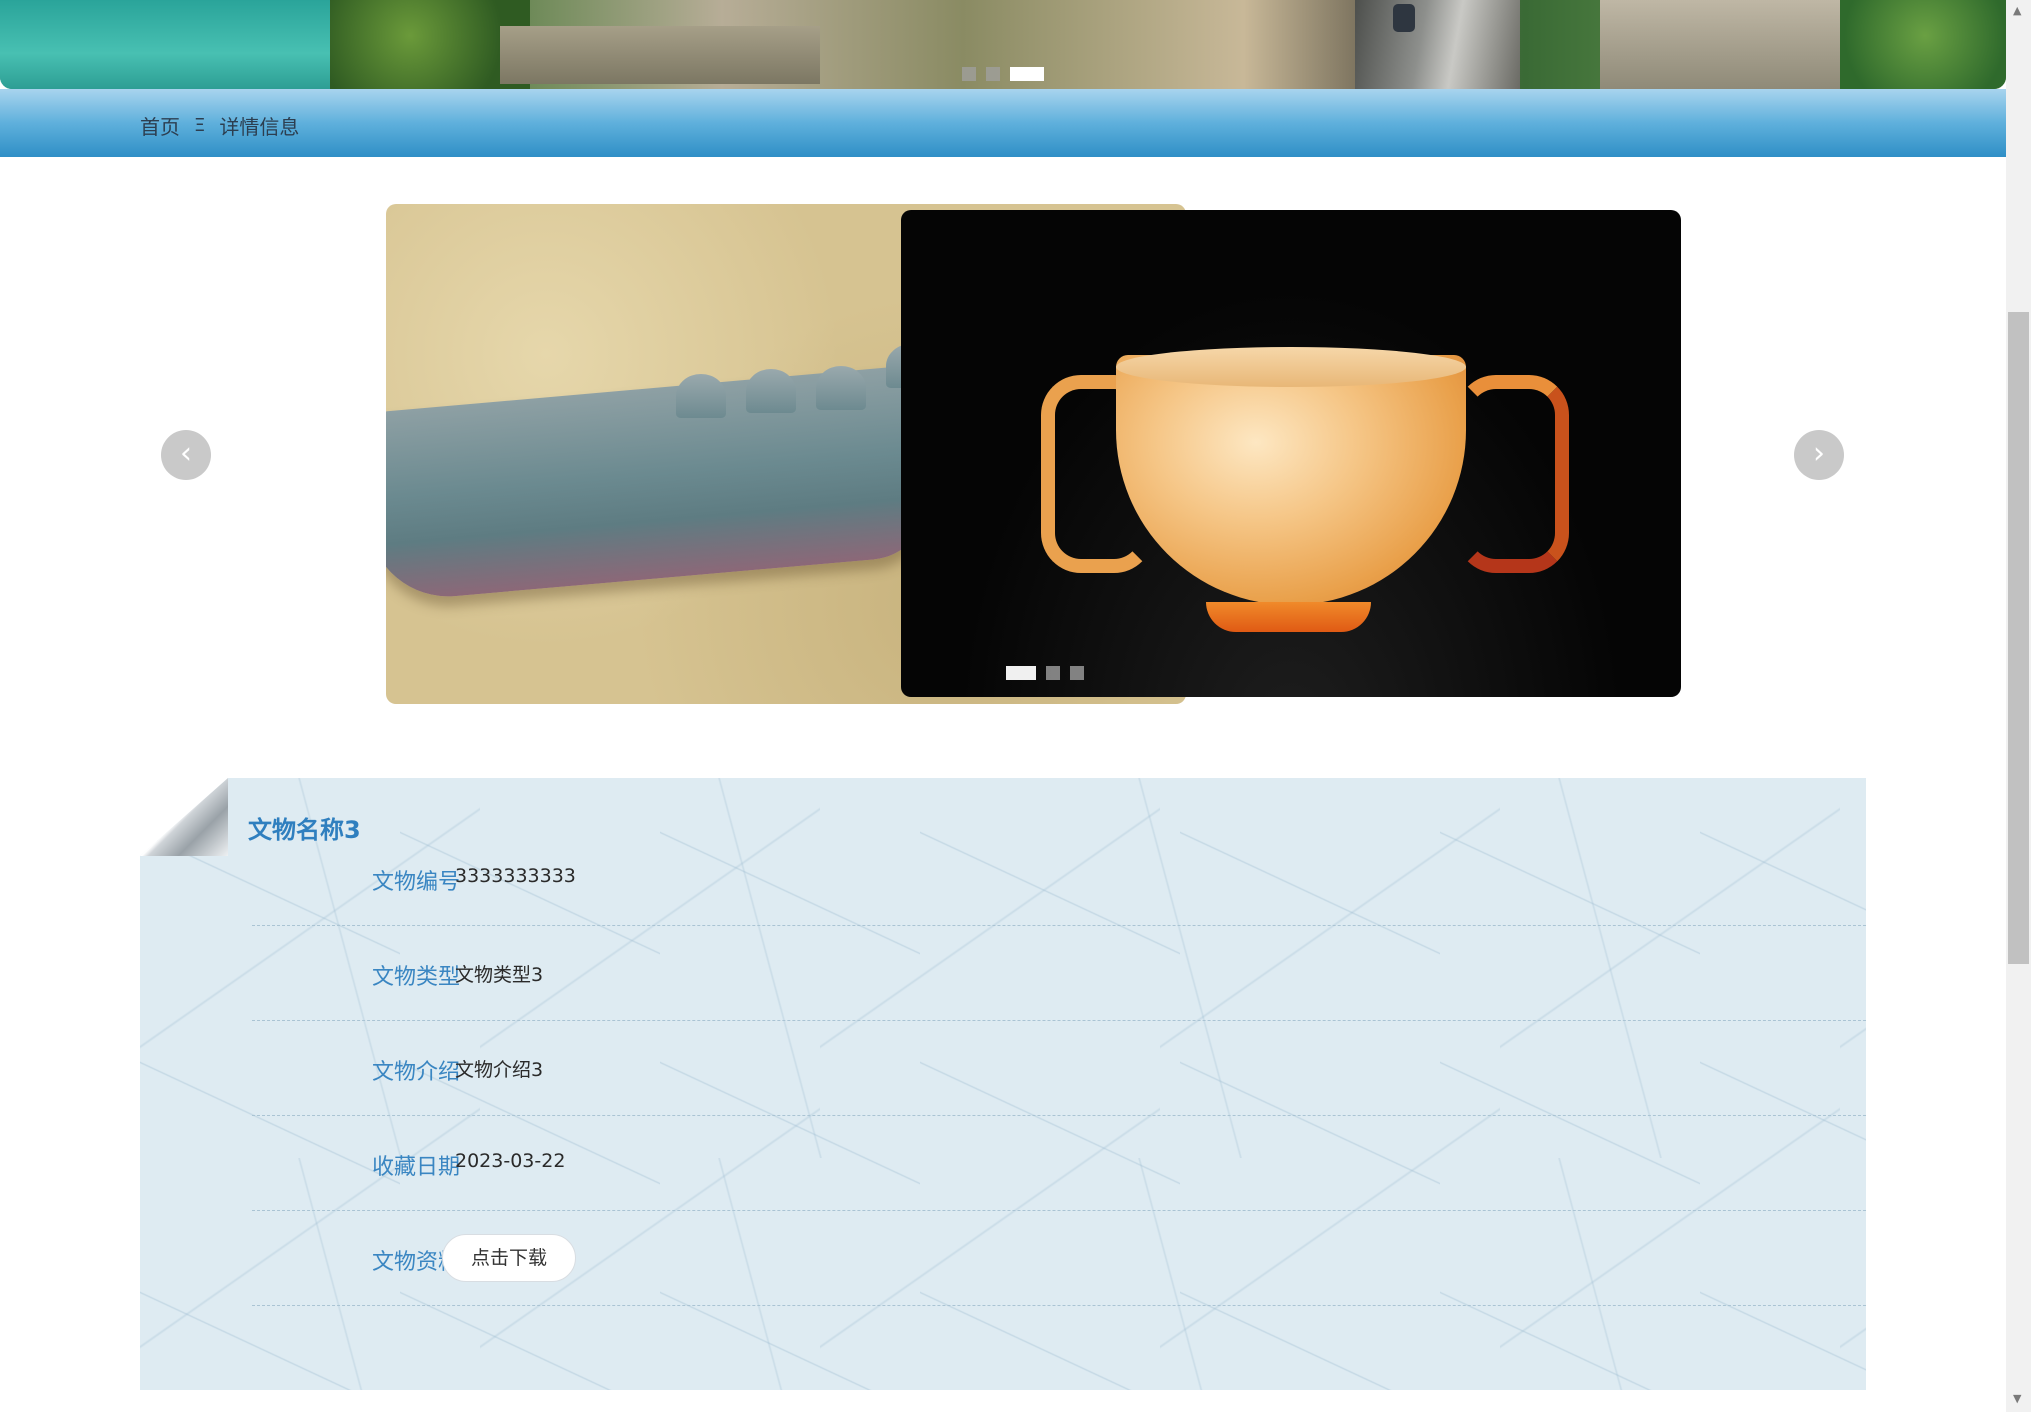 This screenshot has height=1412, width=2031. Describe the element at coordinates (2017, 1398) in the screenshot. I see `scroll-down-arrow-icon: ▼` at that location.